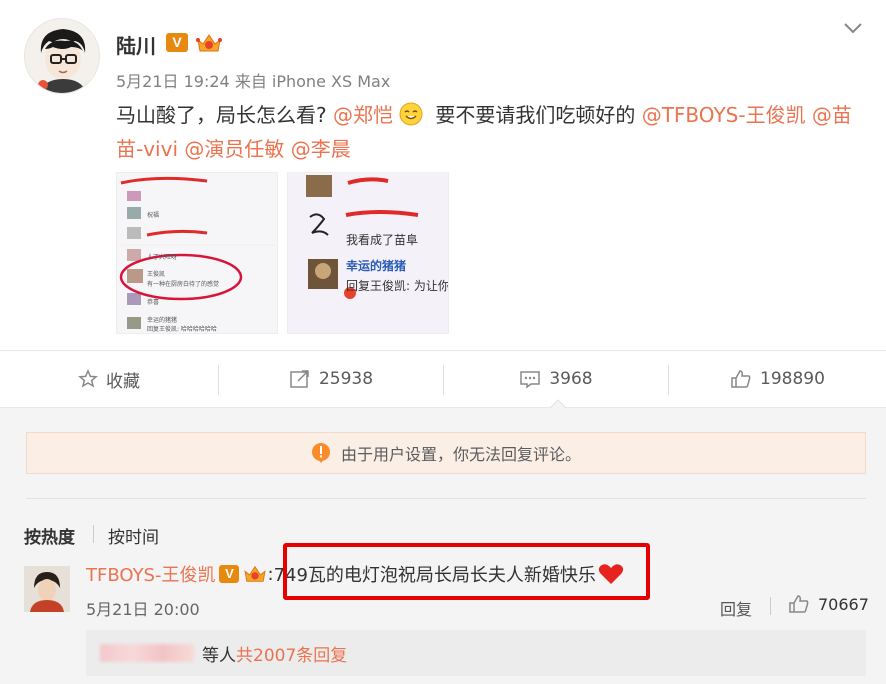 The image size is (886, 684). Describe the element at coordinates (476, 653) in the screenshot. I see `sub-reply-summary: 等人 共2007条回复` at that location.